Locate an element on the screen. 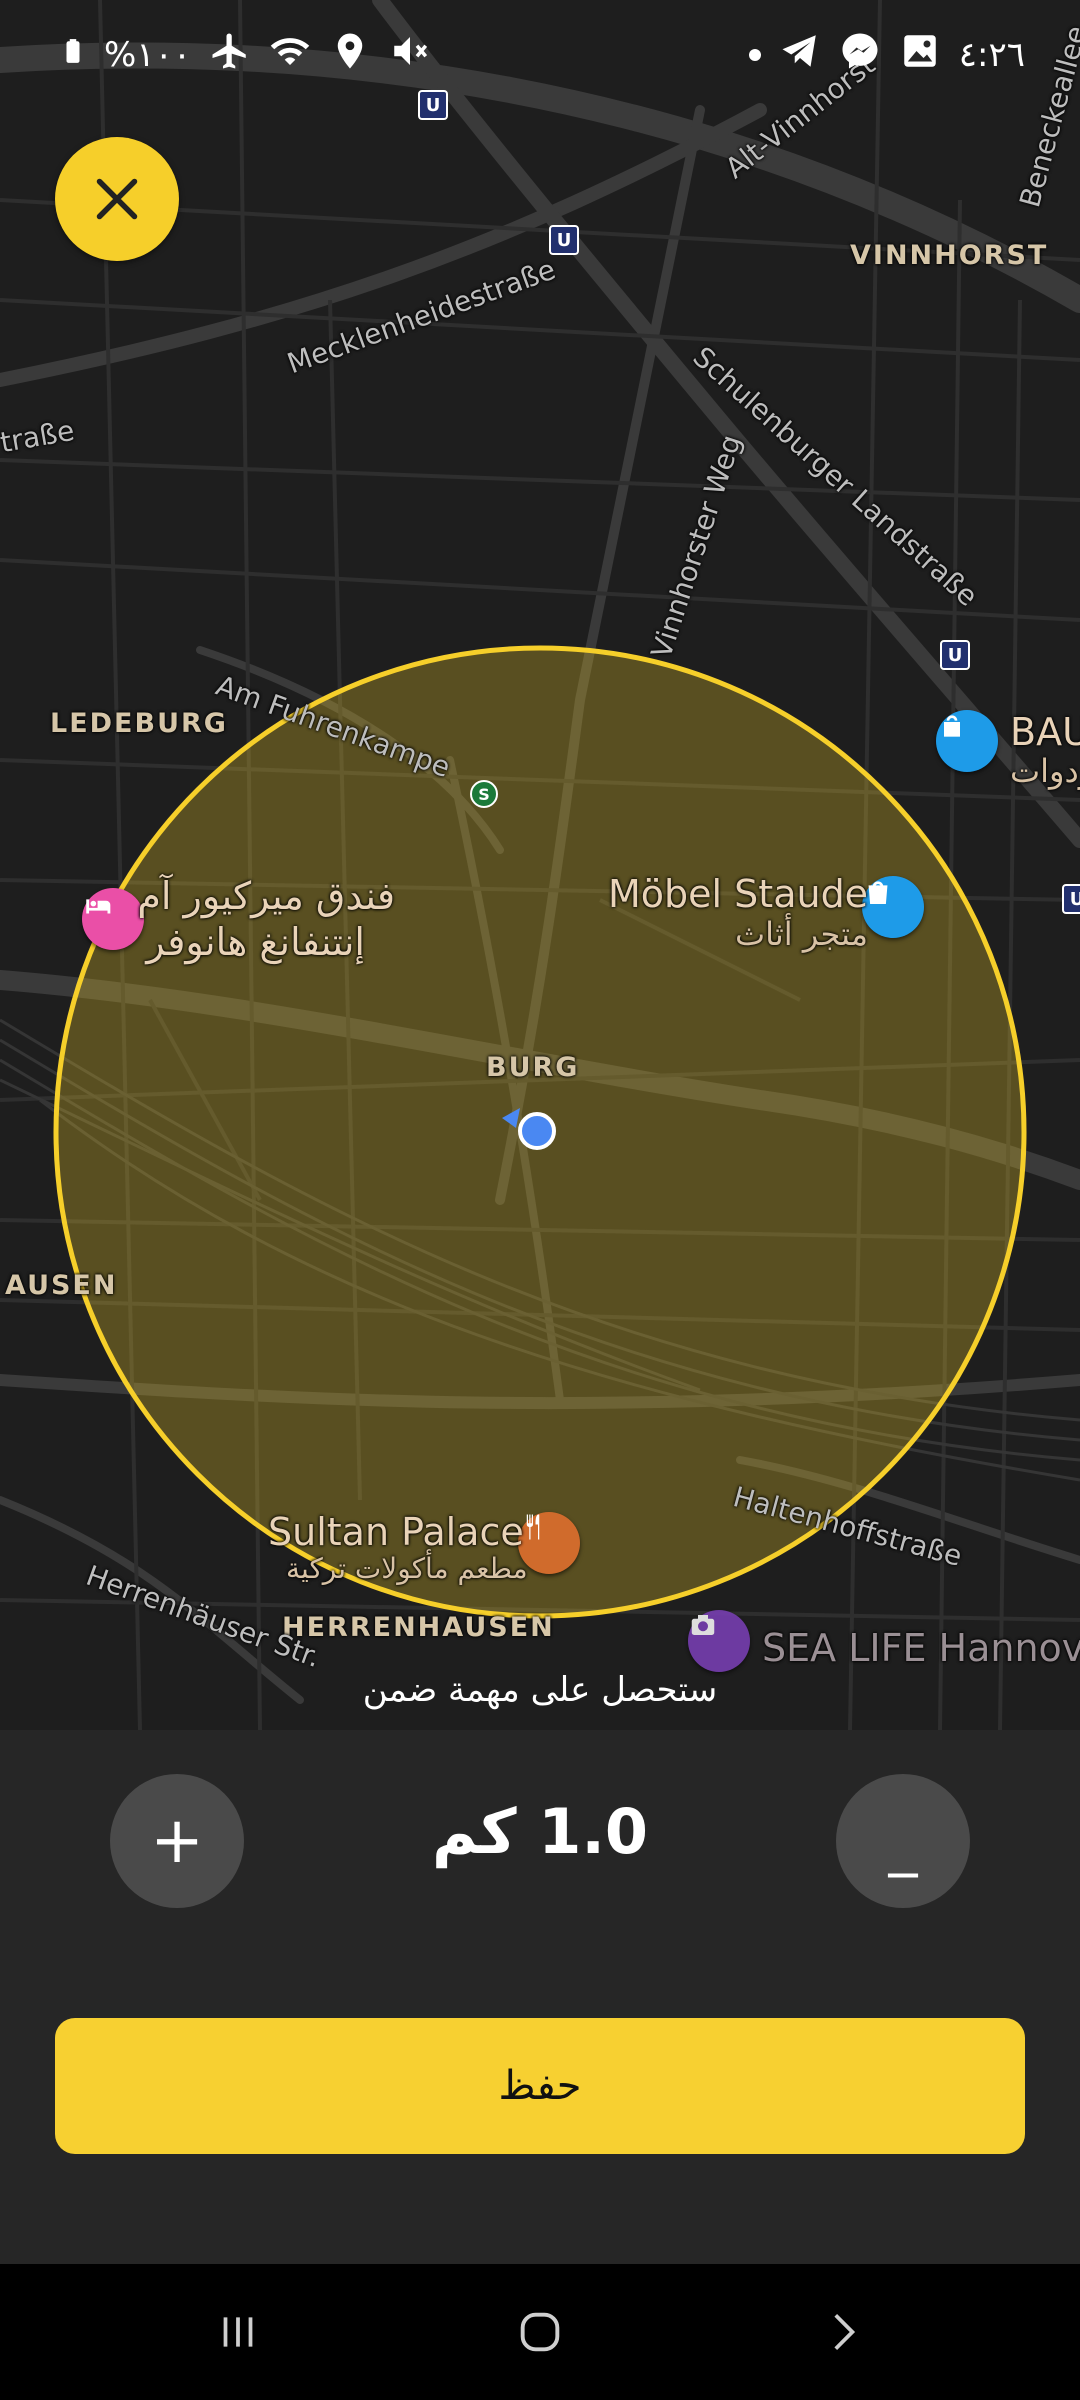 The height and width of the screenshot is (2400, 1080). bau-name: BAU is located at coordinates (1045, 732).